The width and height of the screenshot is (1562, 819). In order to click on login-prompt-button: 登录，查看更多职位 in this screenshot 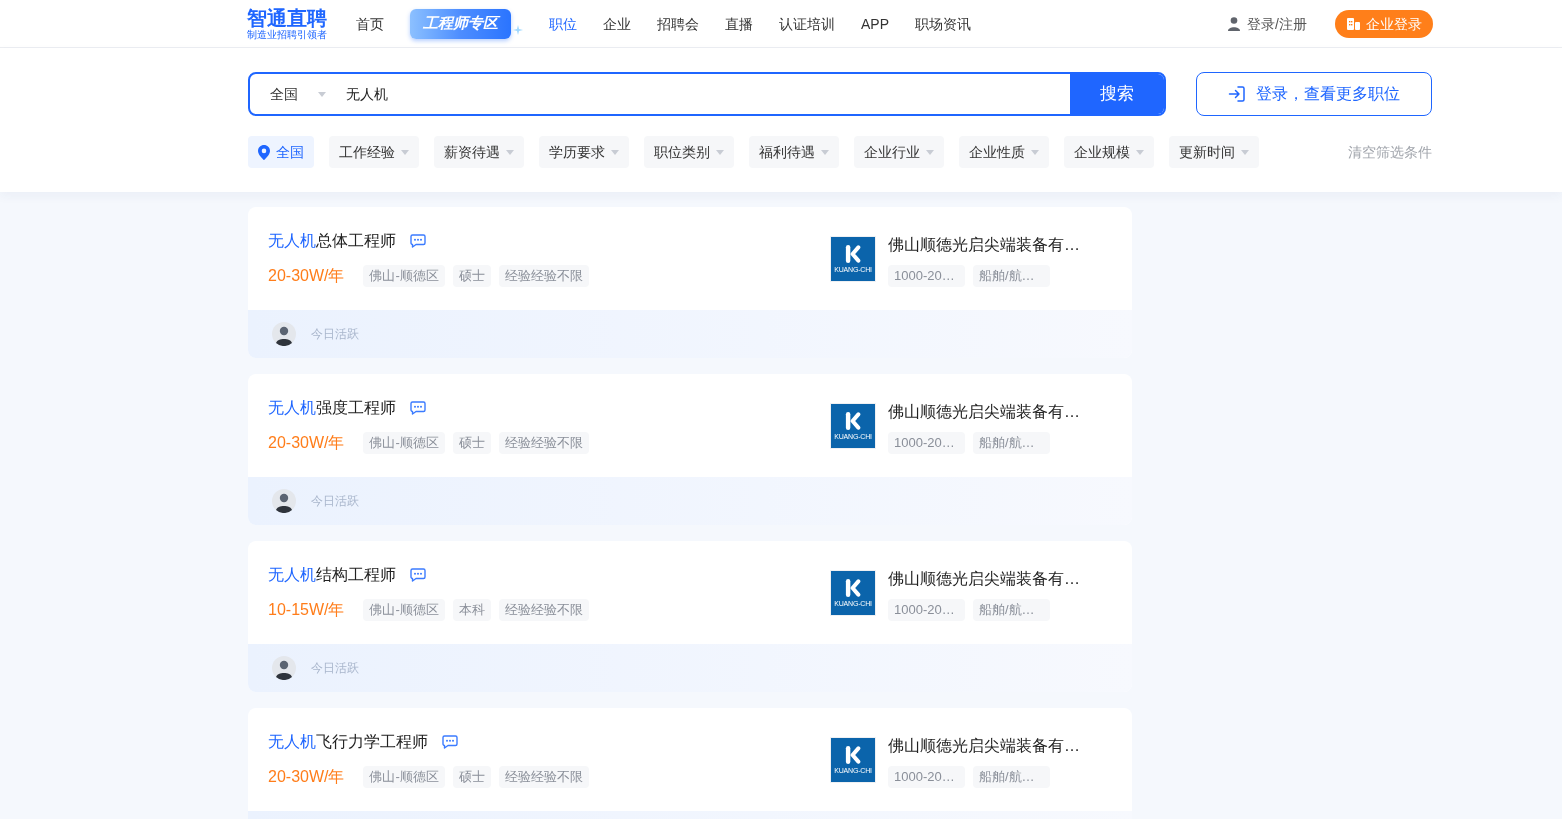, I will do `click(1314, 94)`.